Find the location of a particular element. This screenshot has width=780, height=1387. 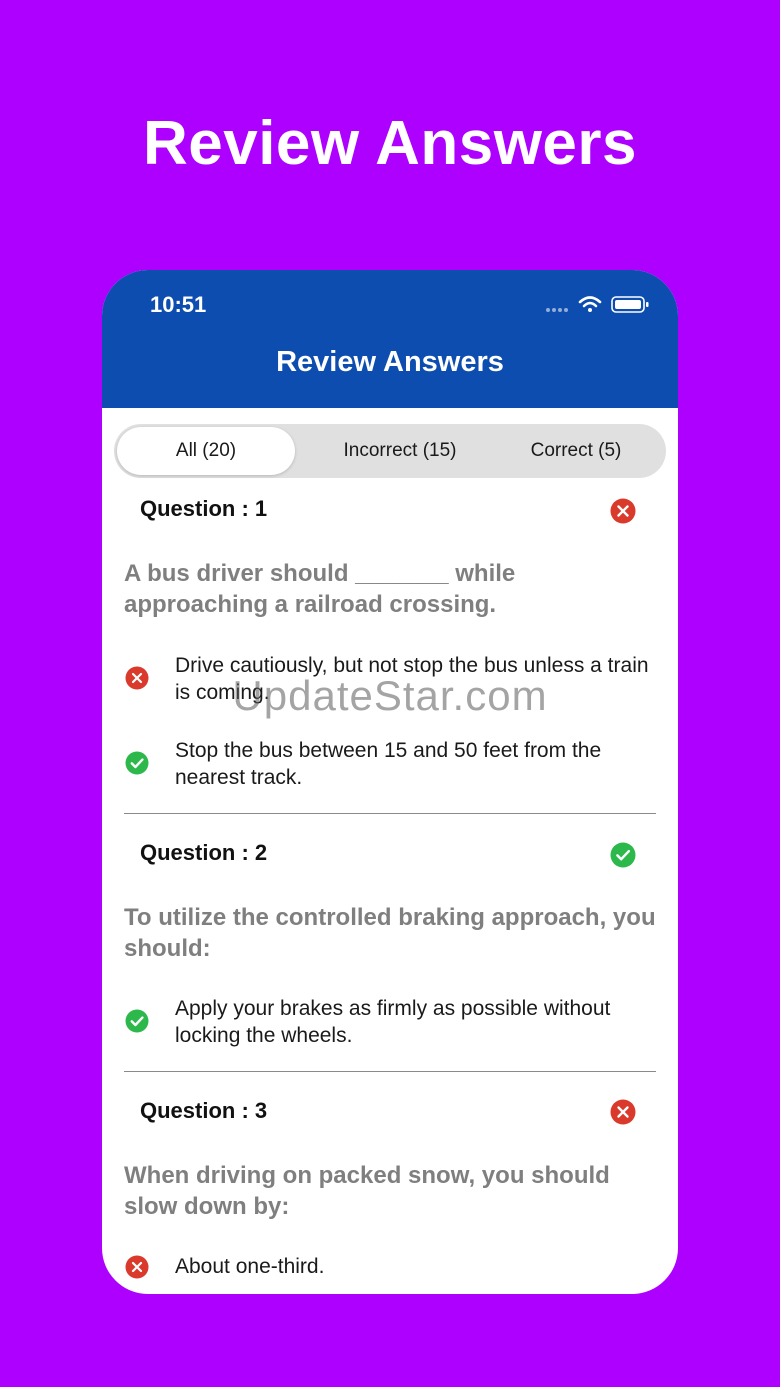

question-label: Question : 2 is located at coordinates (204, 852).